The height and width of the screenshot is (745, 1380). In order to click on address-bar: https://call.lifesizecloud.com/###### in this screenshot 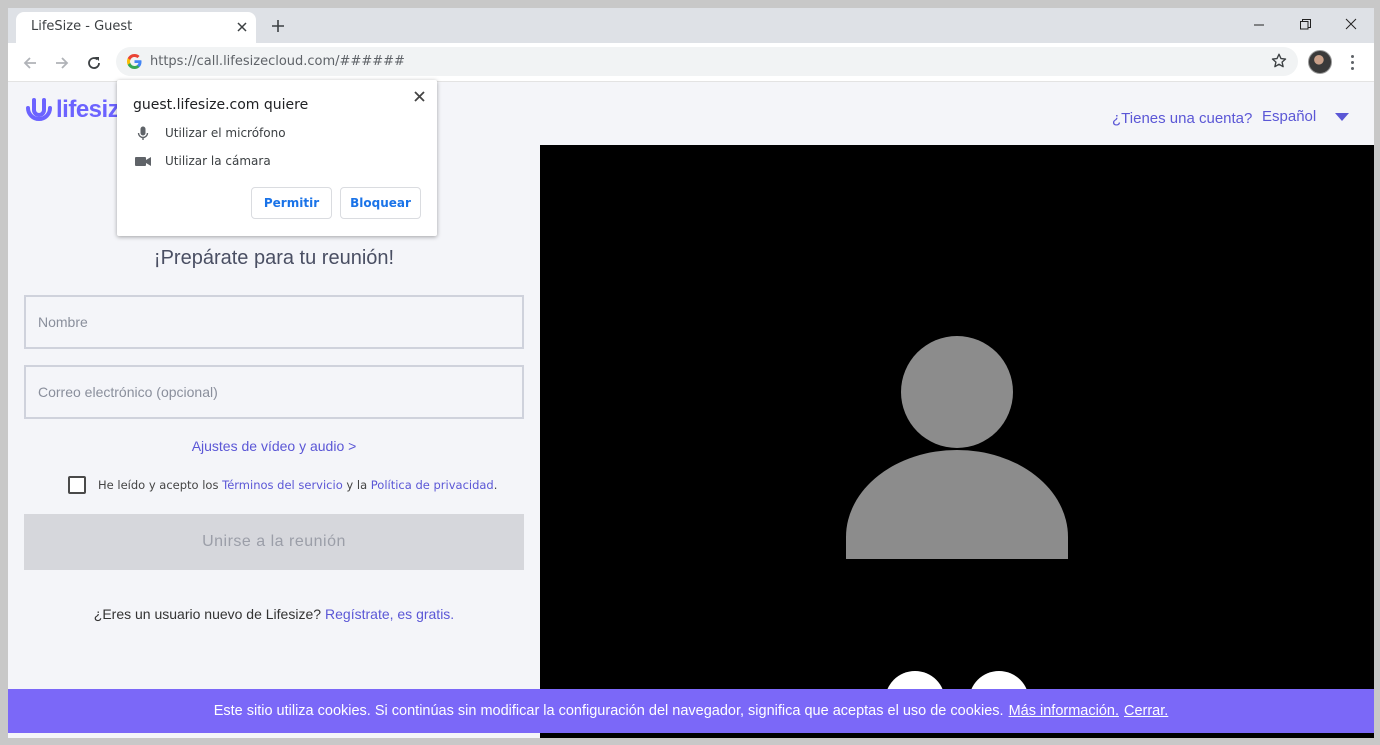, I will do `click(707, 61)`.